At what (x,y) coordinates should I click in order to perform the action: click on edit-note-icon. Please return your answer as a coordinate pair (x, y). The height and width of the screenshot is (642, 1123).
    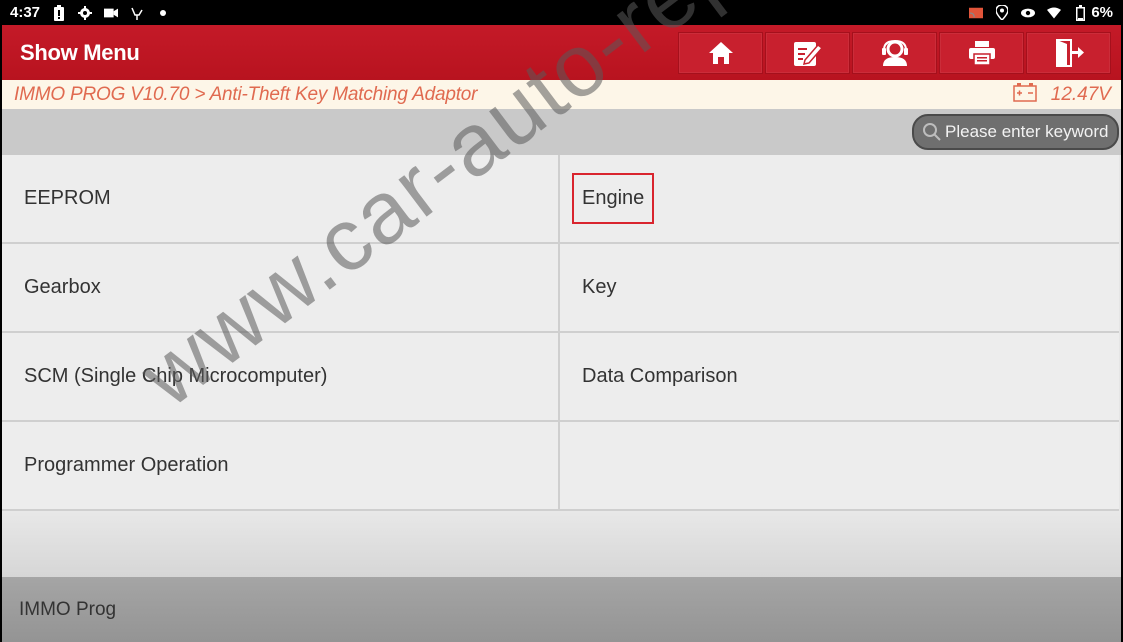
    Looking at the image, I should click on (808, 53).